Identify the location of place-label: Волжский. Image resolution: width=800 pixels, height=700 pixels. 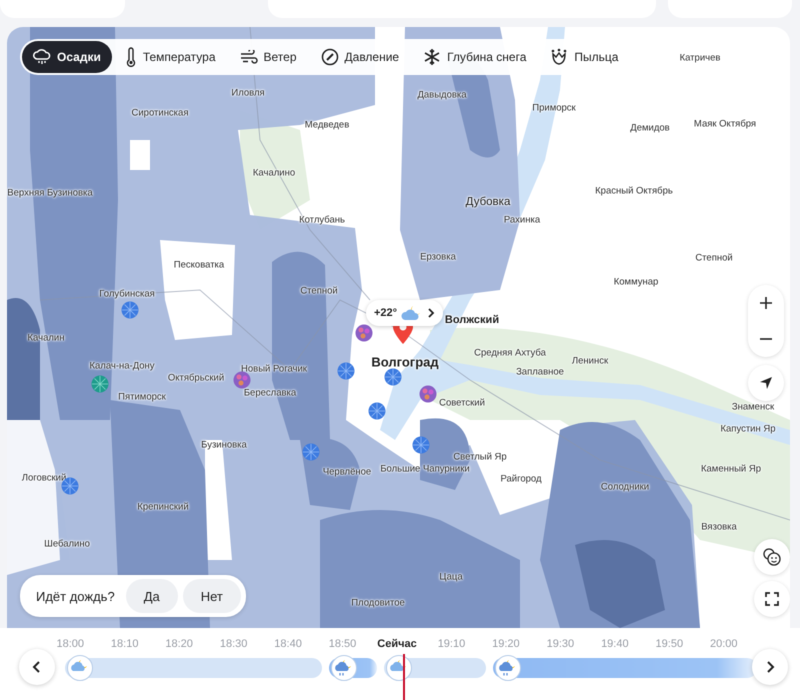
(472, 320).